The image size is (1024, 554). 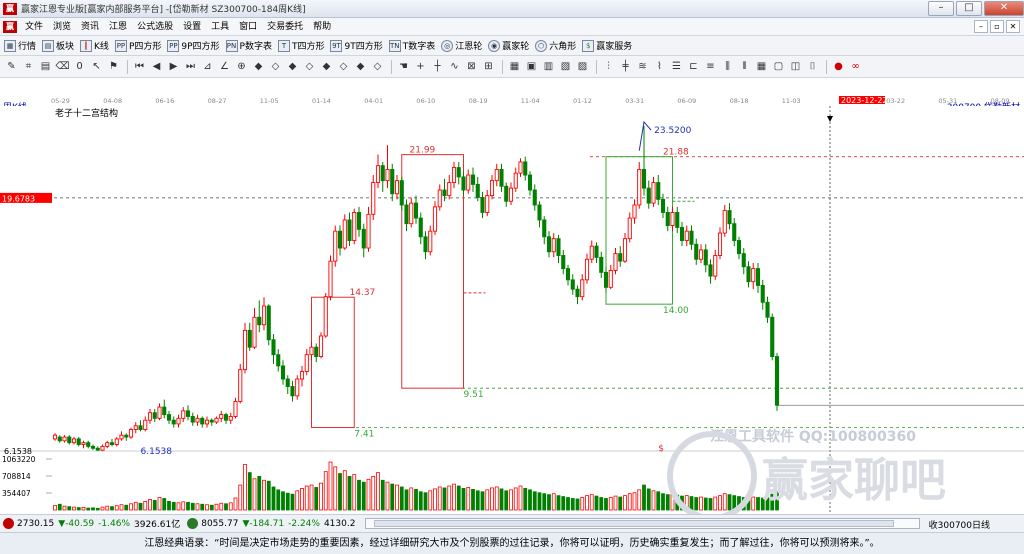 I want to click on toolbar-hexagon-button: ⬡ 六角形, so click(x=555, y=45).